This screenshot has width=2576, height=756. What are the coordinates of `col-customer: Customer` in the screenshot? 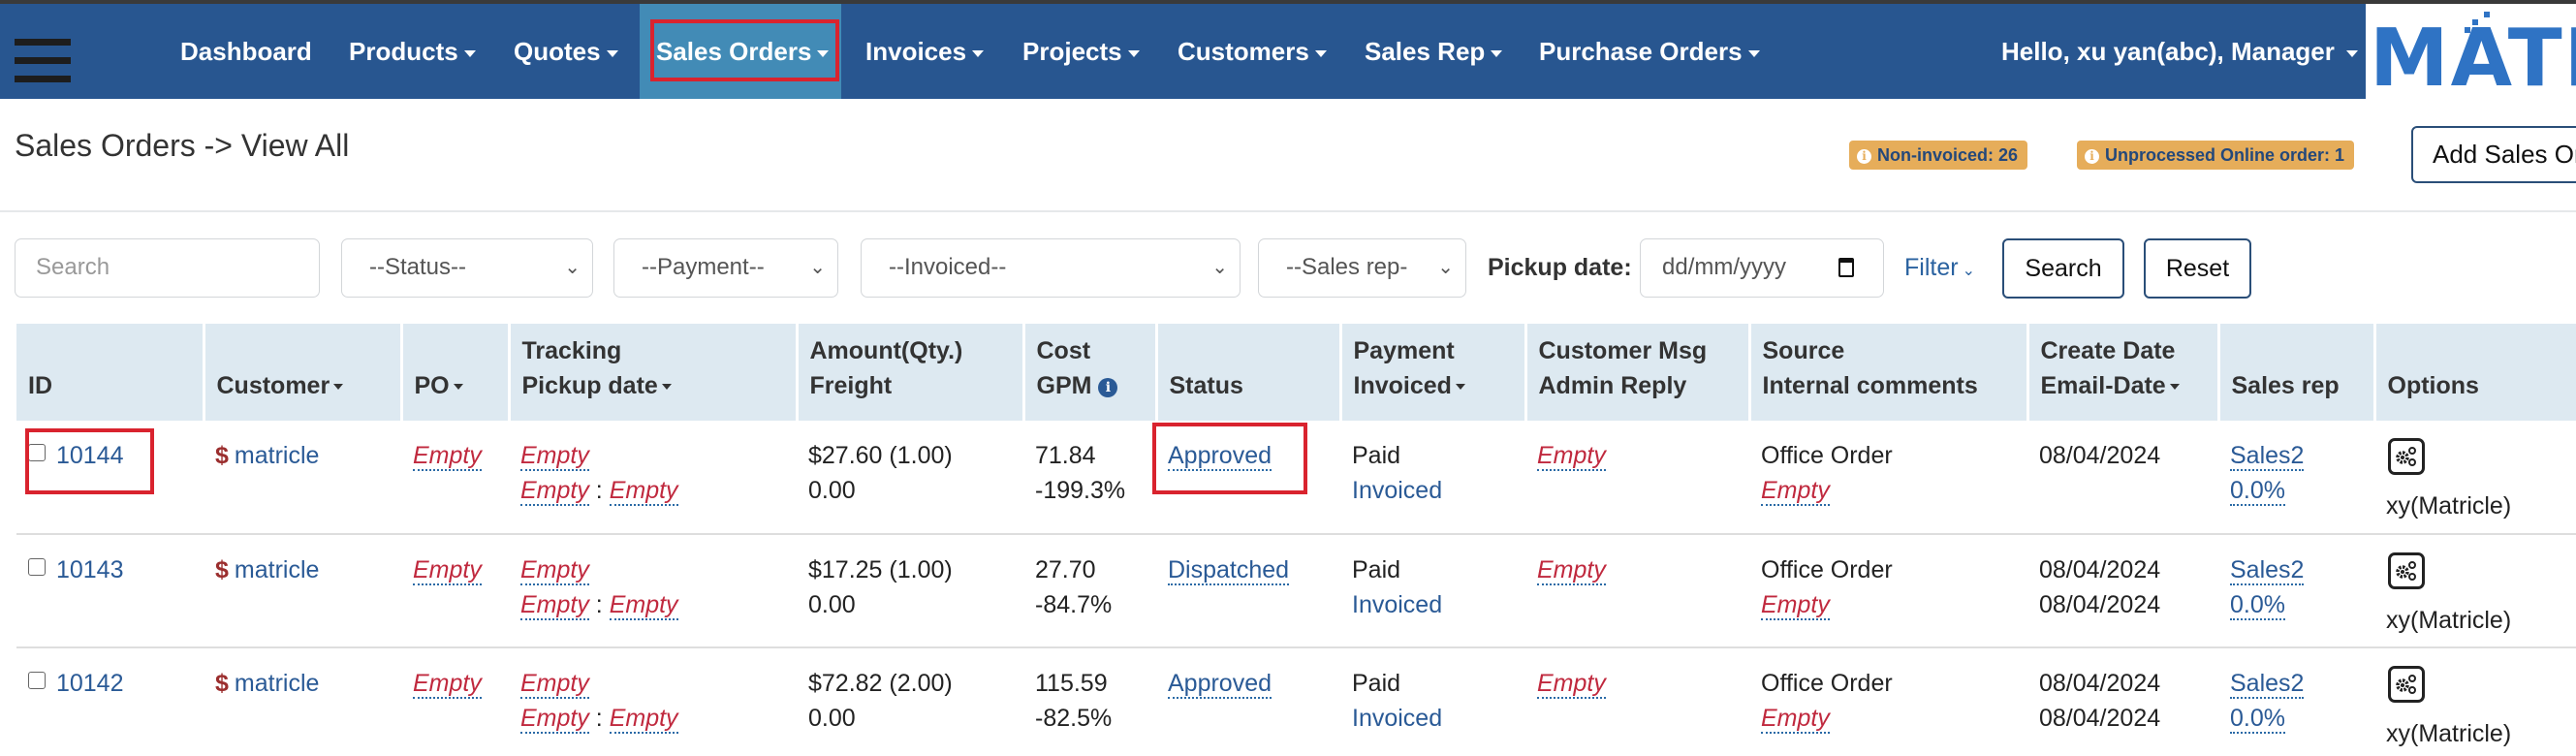 It's located at (303, 373).